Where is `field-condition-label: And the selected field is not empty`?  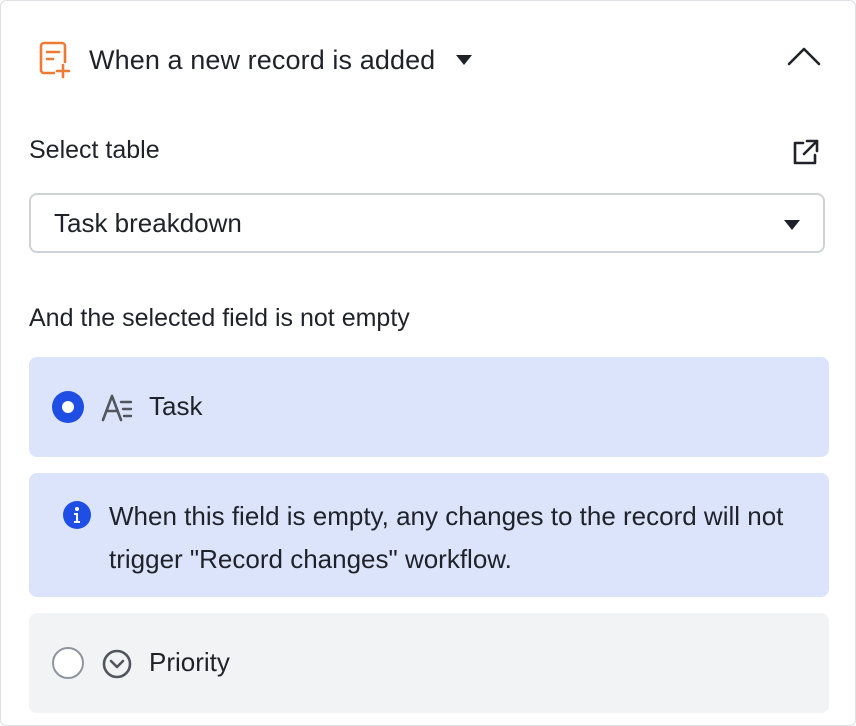
field-condition-label: And the selected field is not empty is located at coordinates (219, 318).